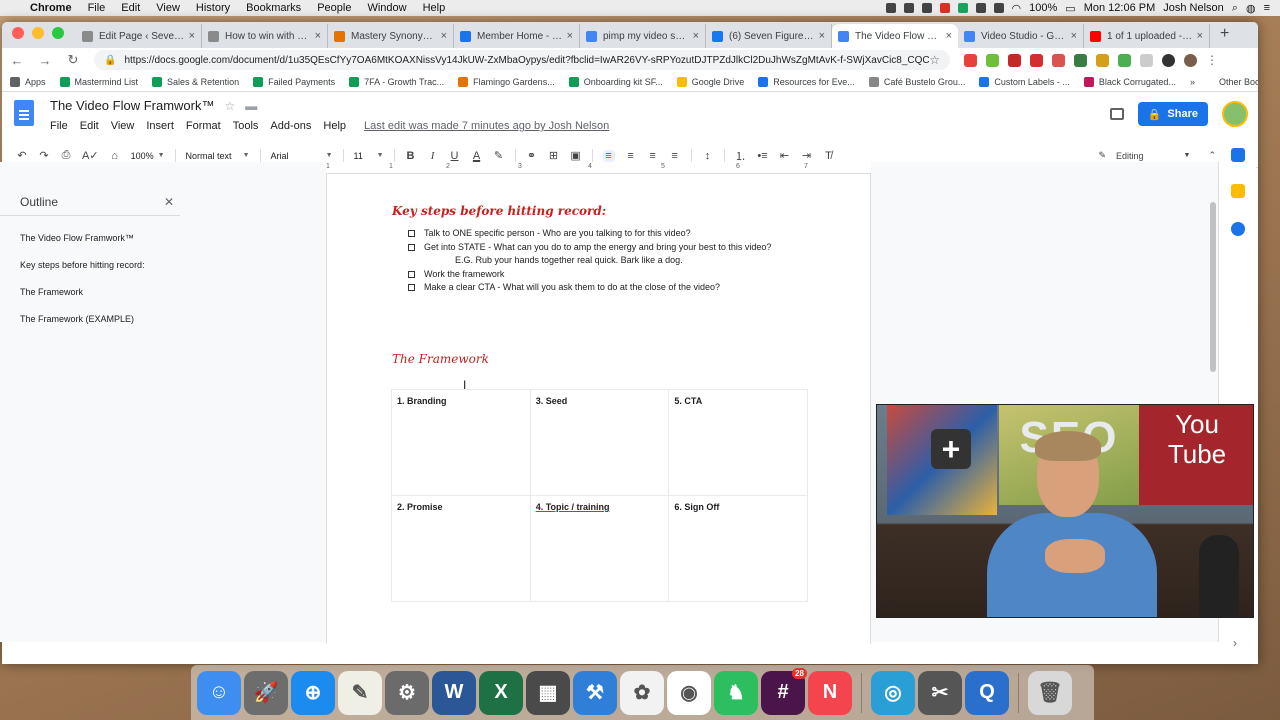 Image resolution: width=1280 pixels, height=720 pixels. I want to click on paint-format-icon: ⌂, so click(115, 156).